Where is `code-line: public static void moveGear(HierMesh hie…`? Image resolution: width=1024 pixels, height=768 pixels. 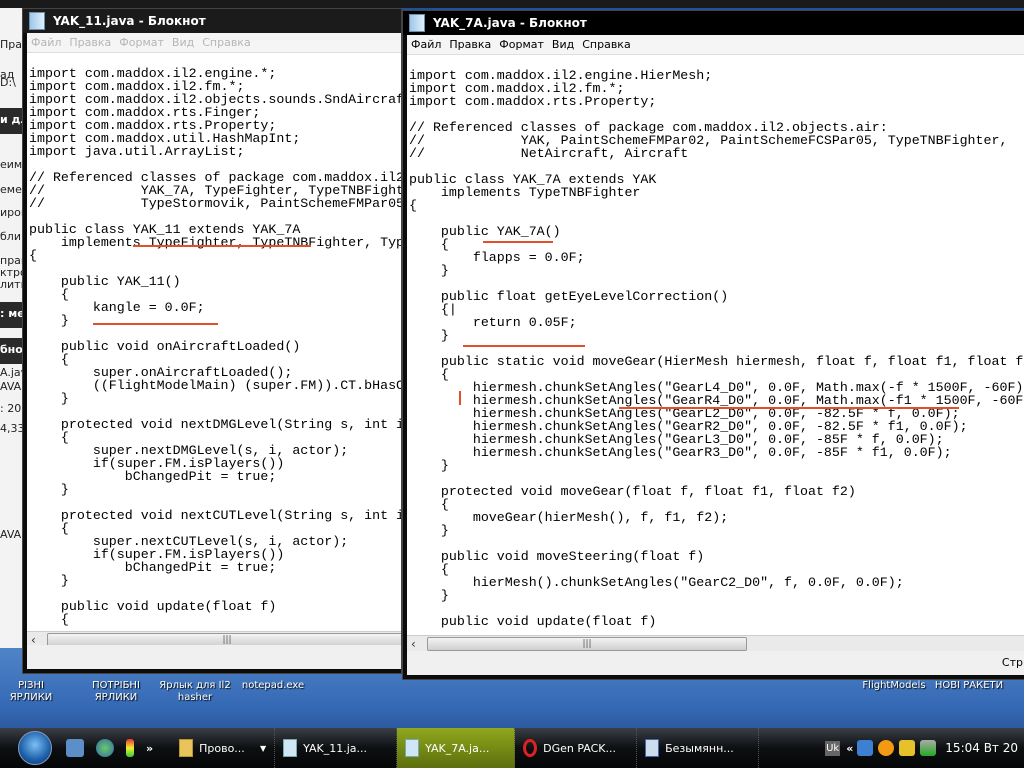
code-line: public static void moveGear(HierMesh hie… is located at coordinates (716, 361).